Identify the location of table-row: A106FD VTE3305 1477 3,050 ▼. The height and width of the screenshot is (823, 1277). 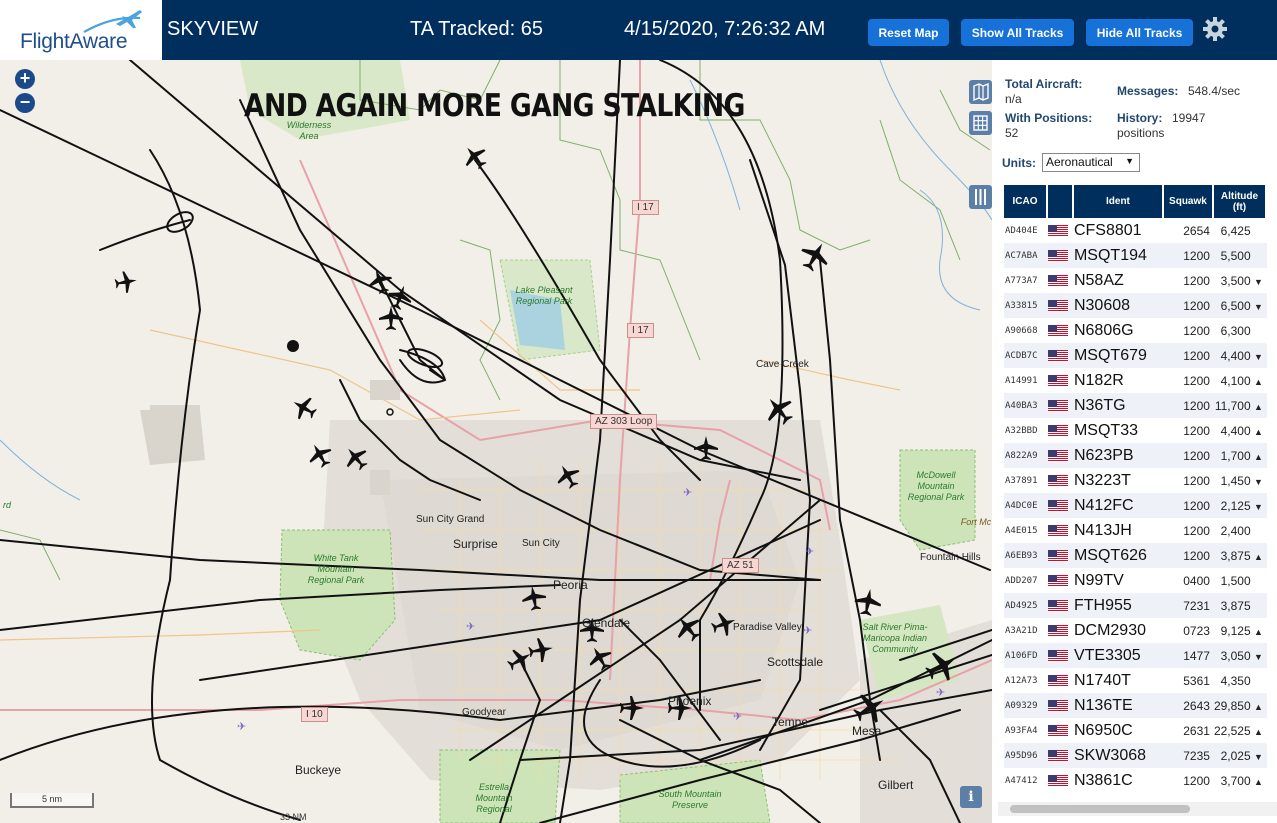
(1135, 655).